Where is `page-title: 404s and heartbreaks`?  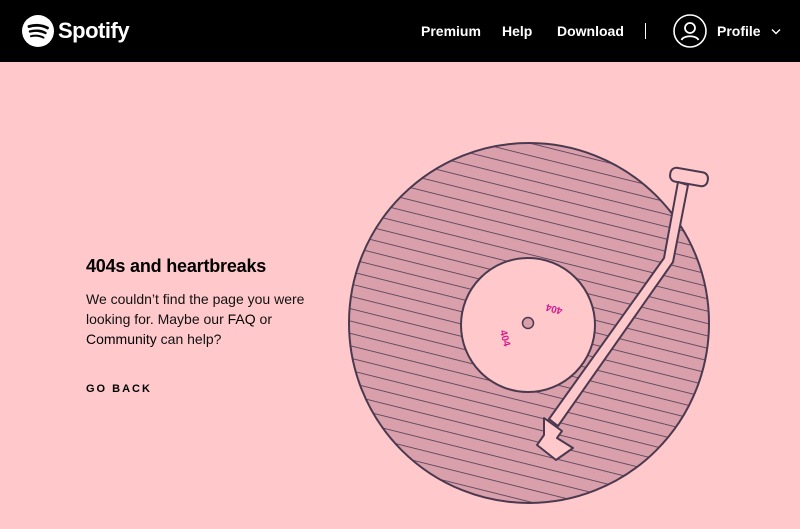
page-title: 404s and heartbreaks is located at coordinates (176, 266).